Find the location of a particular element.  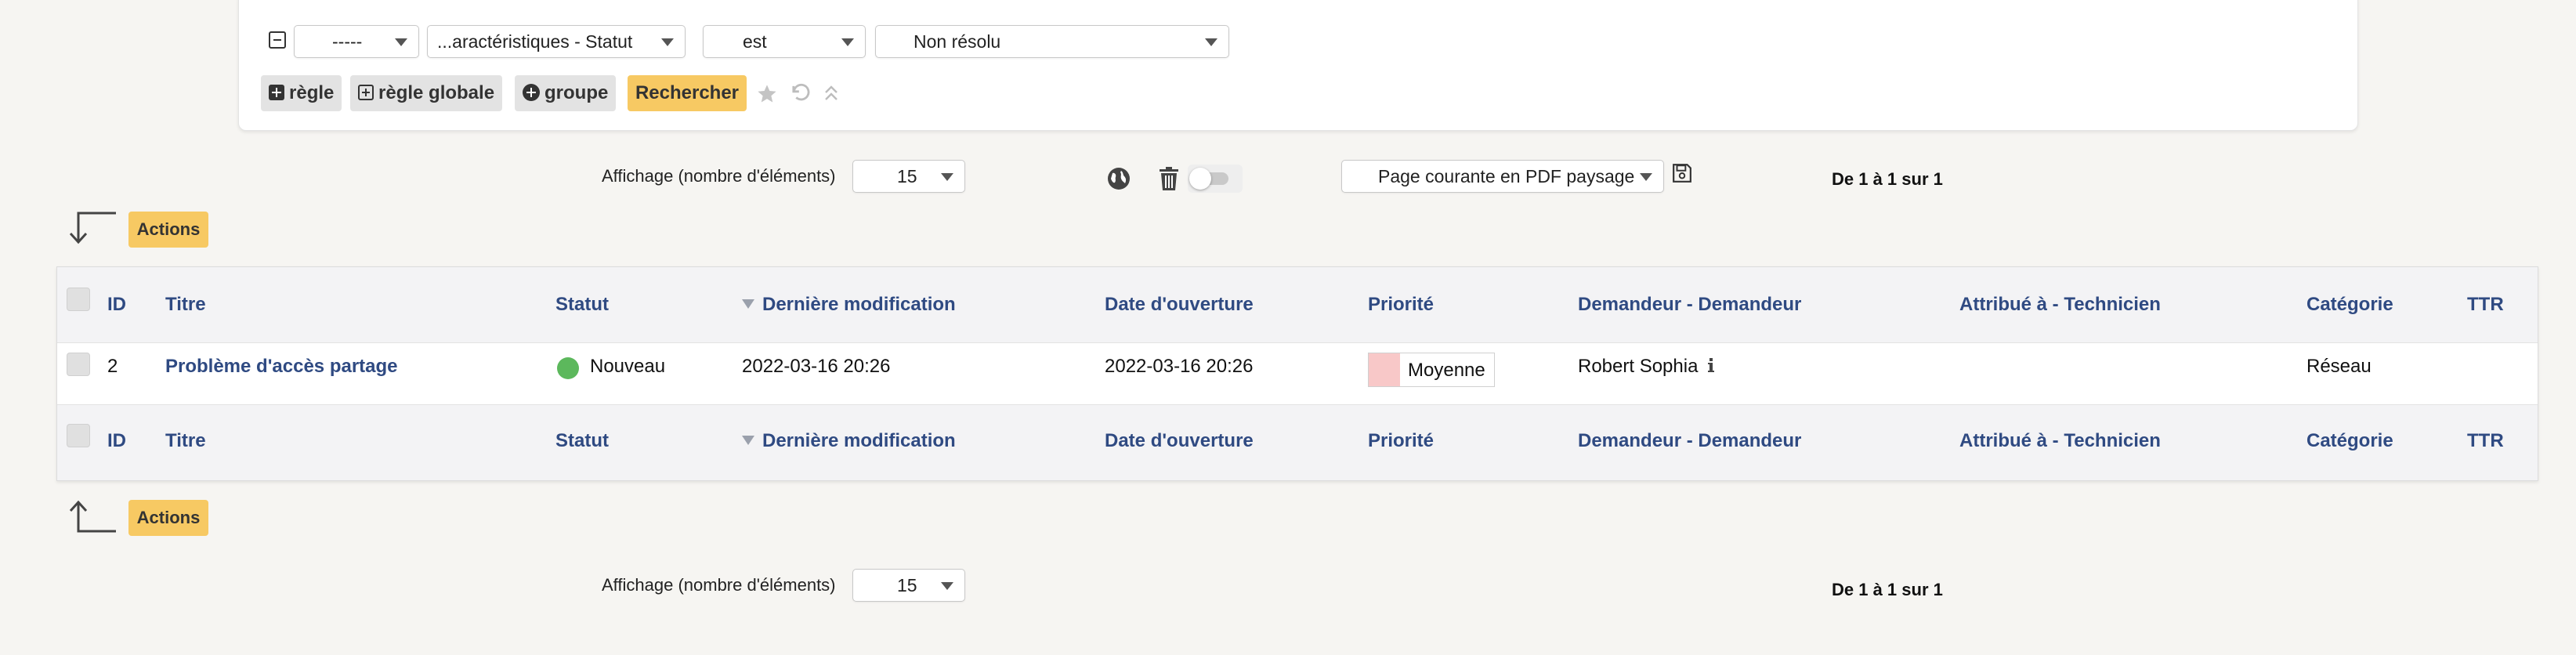

column-header-last-modified-label: Dernière modification is located at coordinates (859, 304).